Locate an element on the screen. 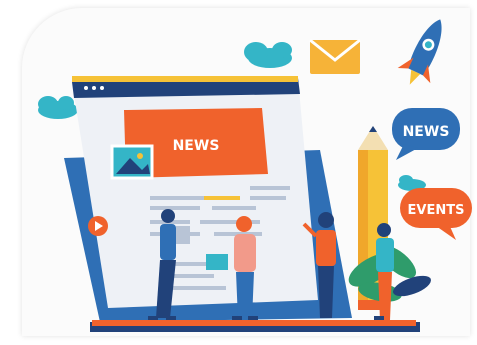  speech-bubble-news: NEWS is located at coordinates (426, 134).